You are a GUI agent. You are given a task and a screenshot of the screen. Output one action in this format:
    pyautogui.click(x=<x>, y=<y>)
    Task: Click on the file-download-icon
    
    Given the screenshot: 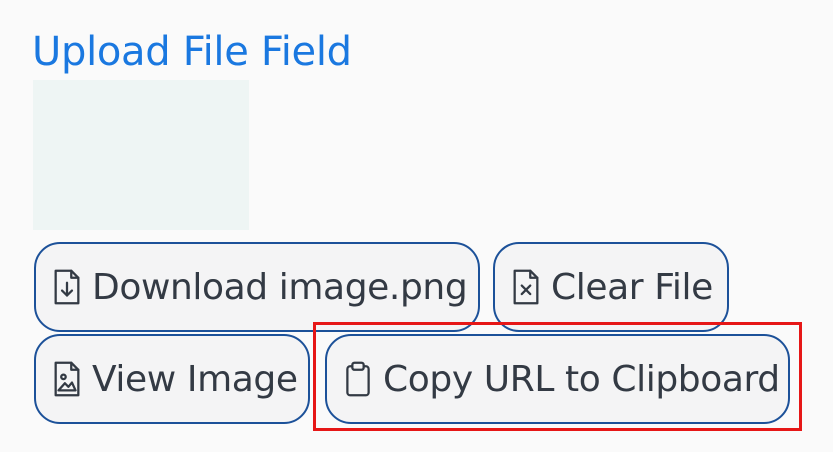 What is the action you would take?
    pyautogui.click(x=67, y=287)
    